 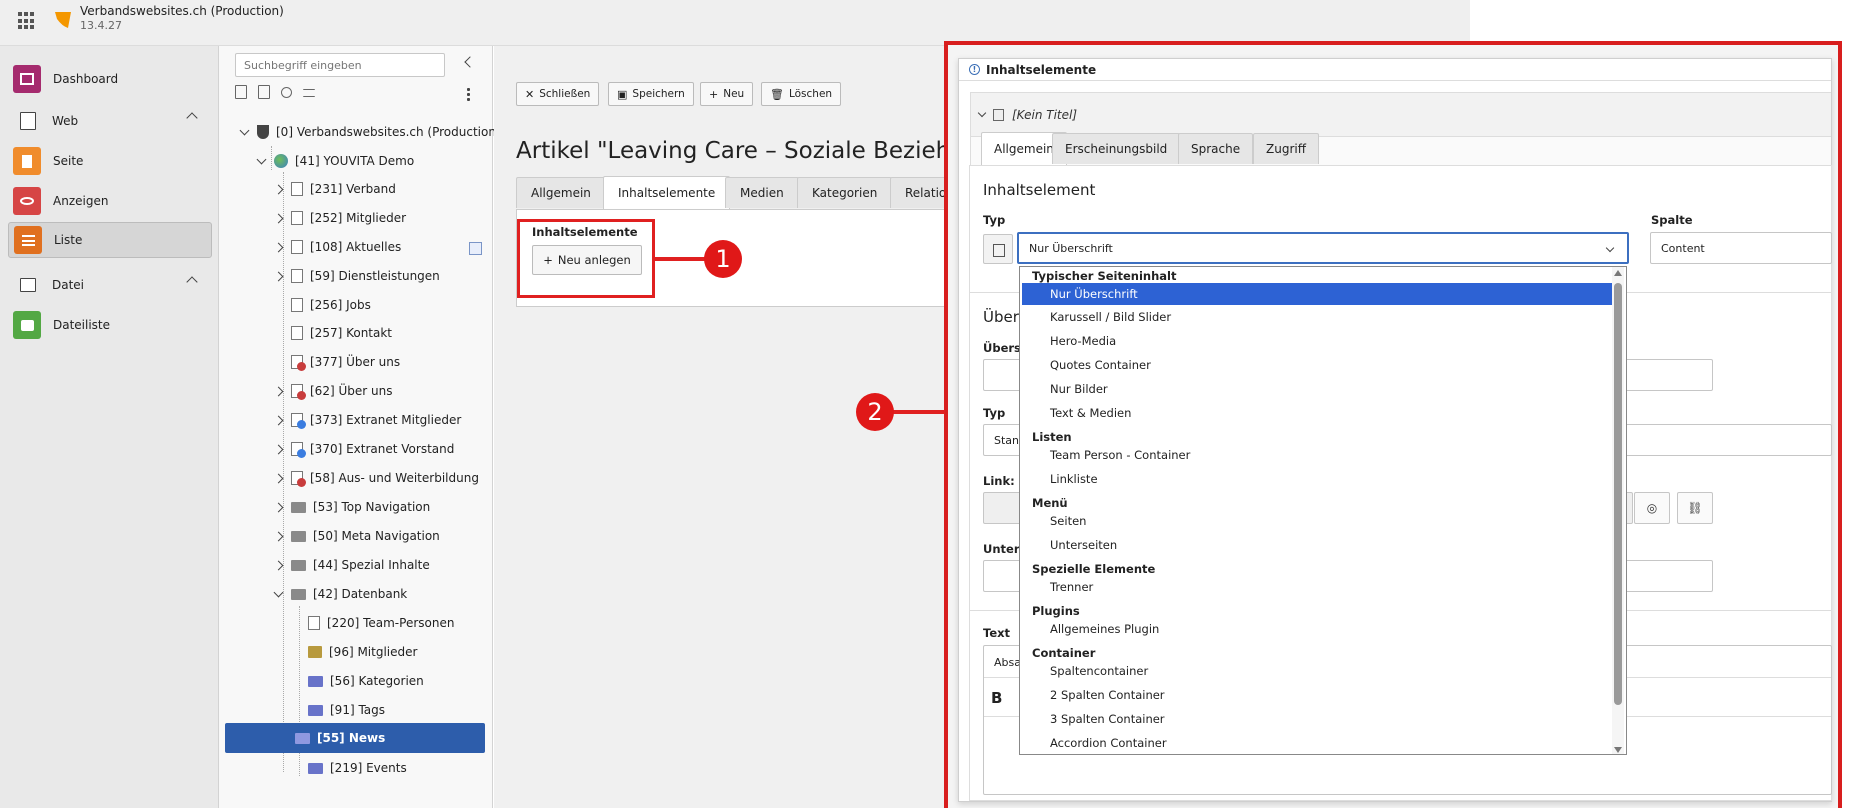 What do you see at coordinates (762, 192) in the screenshot?
I see `tab-medien: Medien` at bounding box center [762, 192].